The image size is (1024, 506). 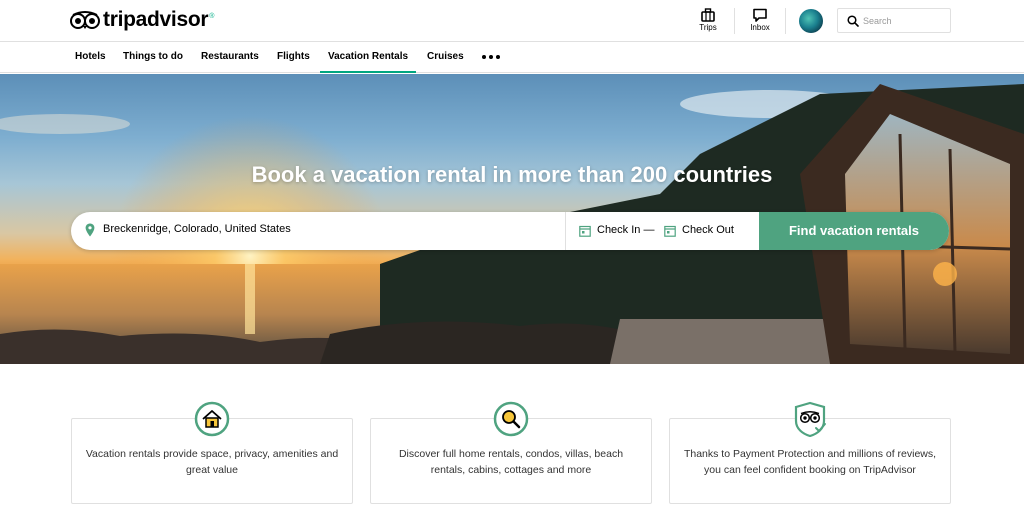 I want to click on nav-vacation-rentals: Vacation Rentals, so click(x=368, y=57).